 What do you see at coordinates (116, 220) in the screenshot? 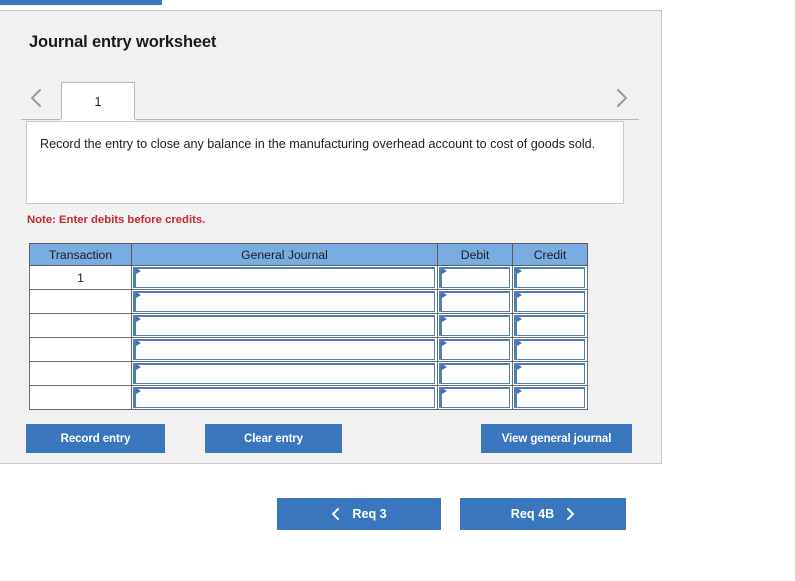
I see `debits-before-credits-note: Note: Enter debits before credits.` at bounding box center [116, 220].